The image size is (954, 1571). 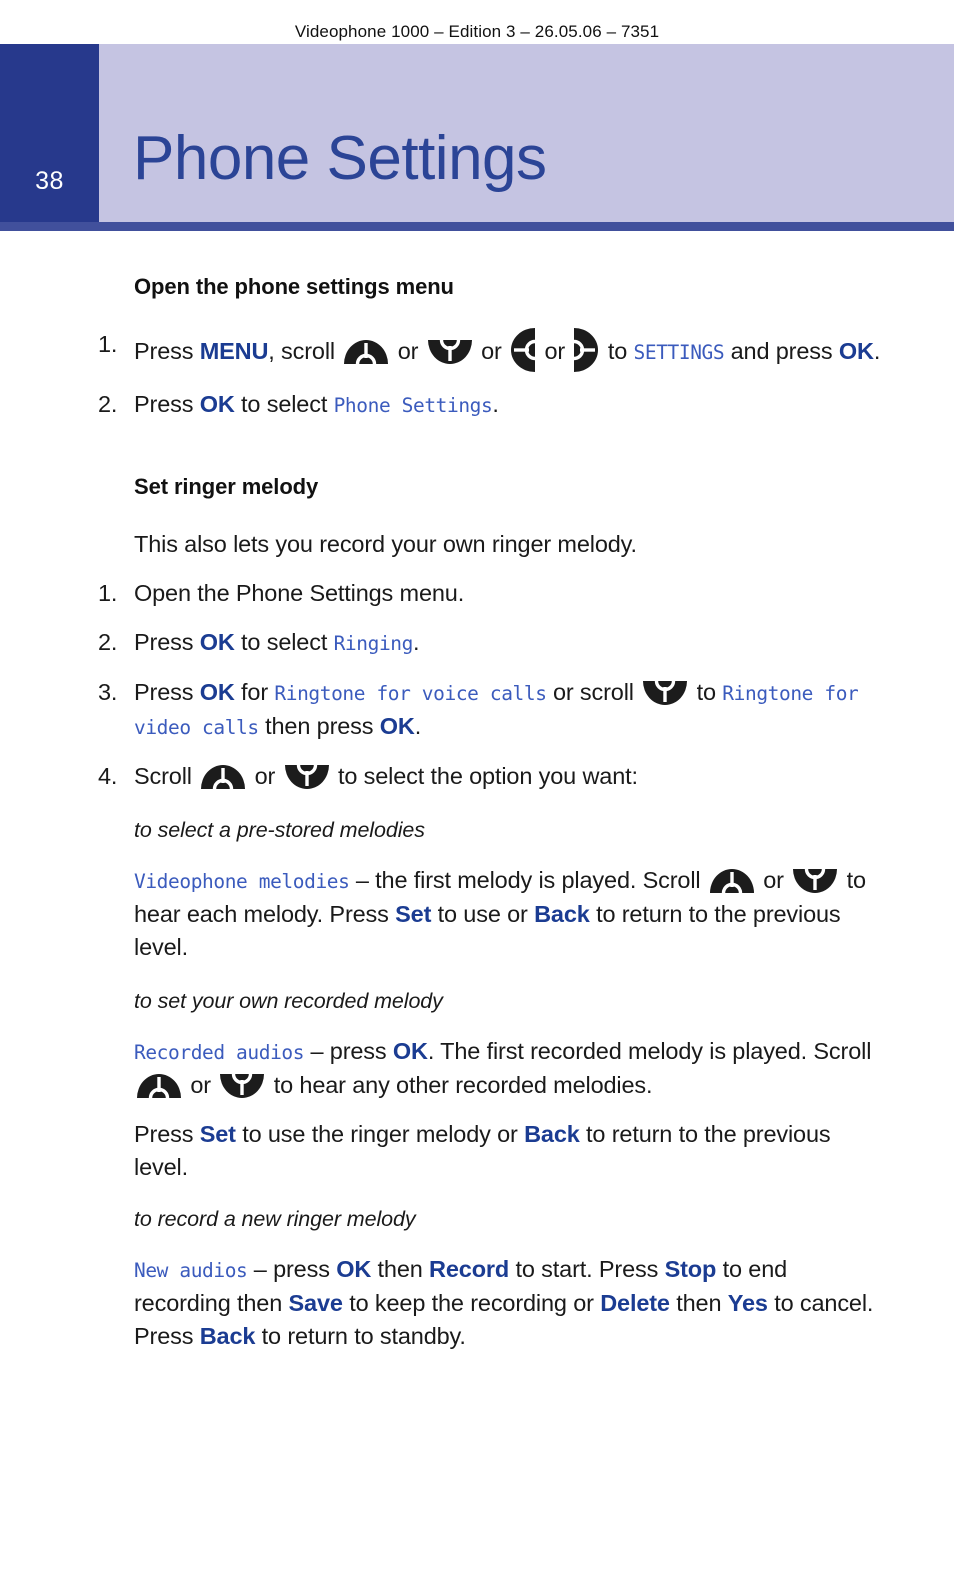 I want to click on title-band-underline, so click(x=477, y=226).